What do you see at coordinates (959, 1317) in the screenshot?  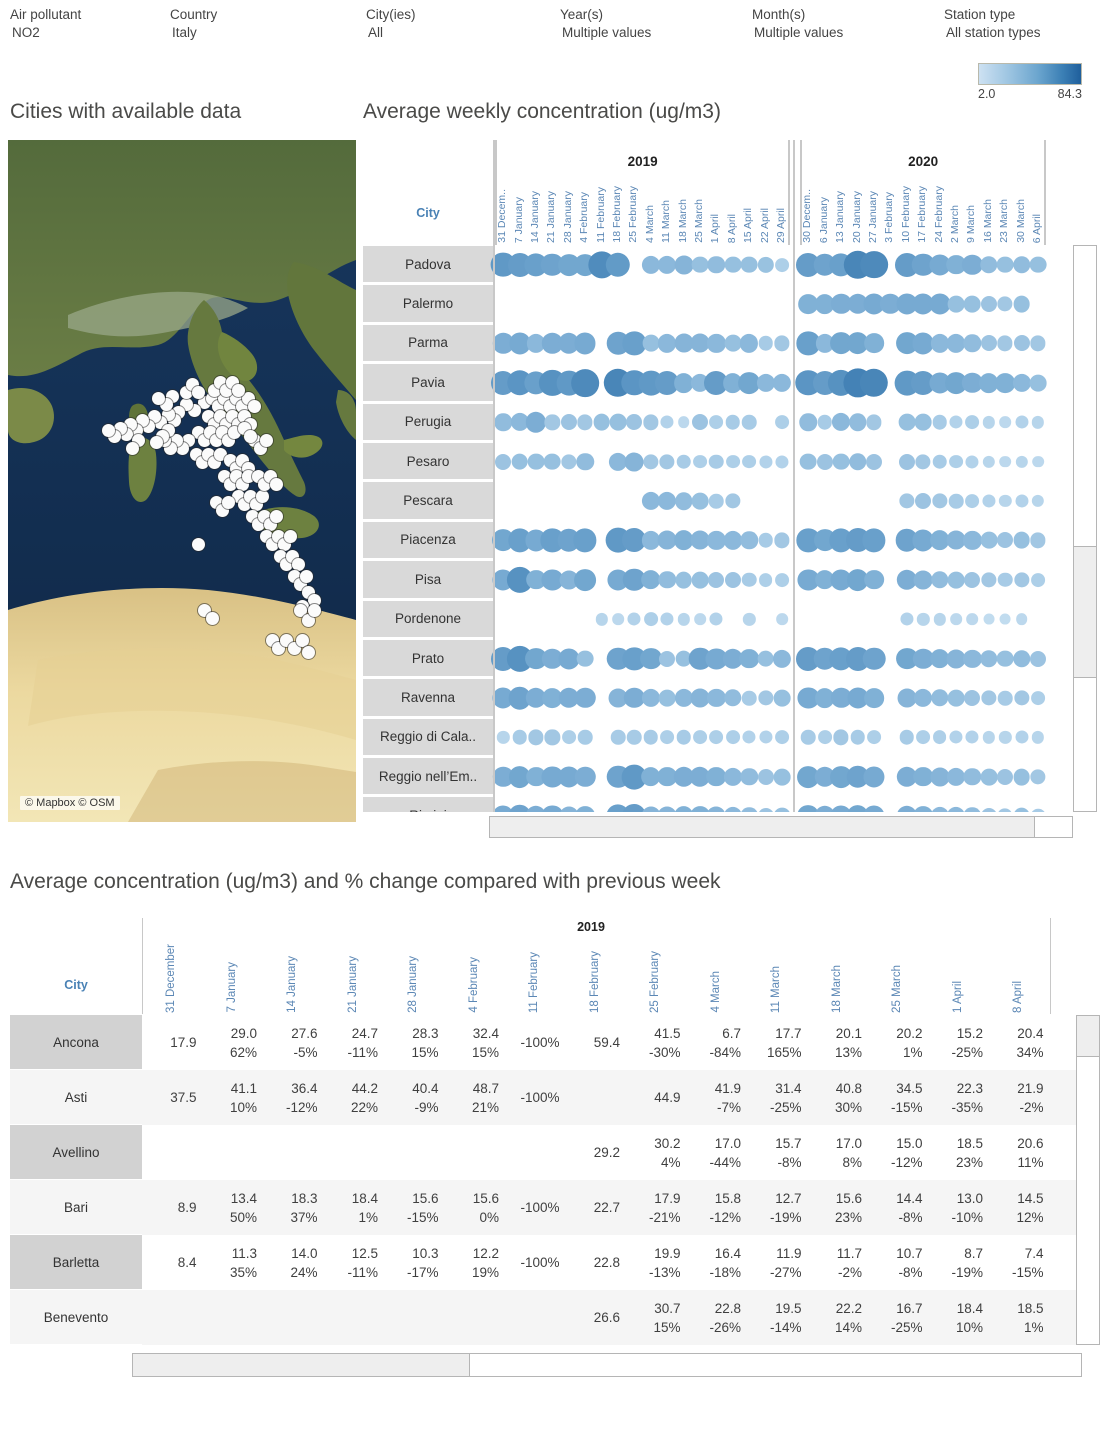 I see `table-cell: 18.4 10%` at bounding box center [959, 1317].